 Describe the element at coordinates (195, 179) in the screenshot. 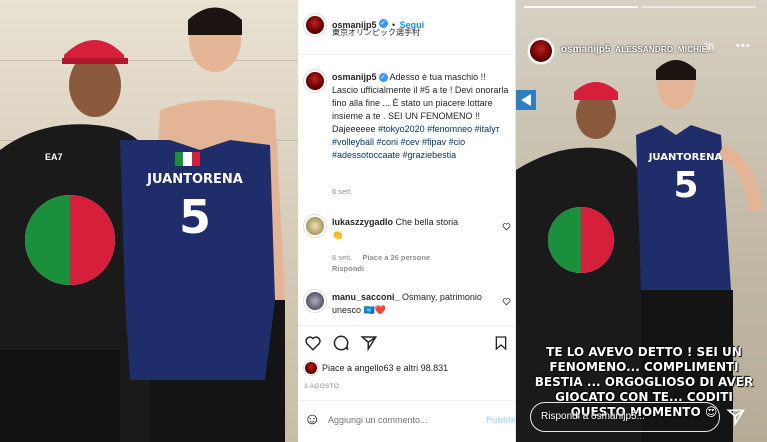

I see `jersey-name: JUANTORENA` at that location.